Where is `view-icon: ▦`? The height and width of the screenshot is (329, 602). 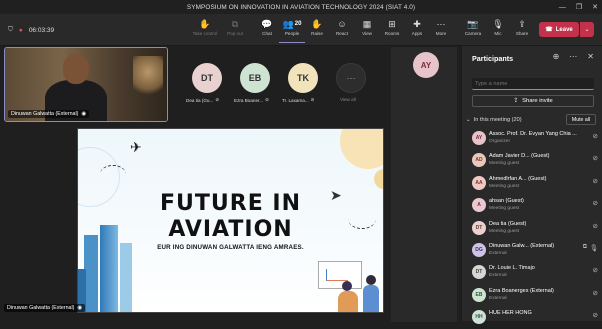 view-icon: ▦ is located at coordinates (367, 23).